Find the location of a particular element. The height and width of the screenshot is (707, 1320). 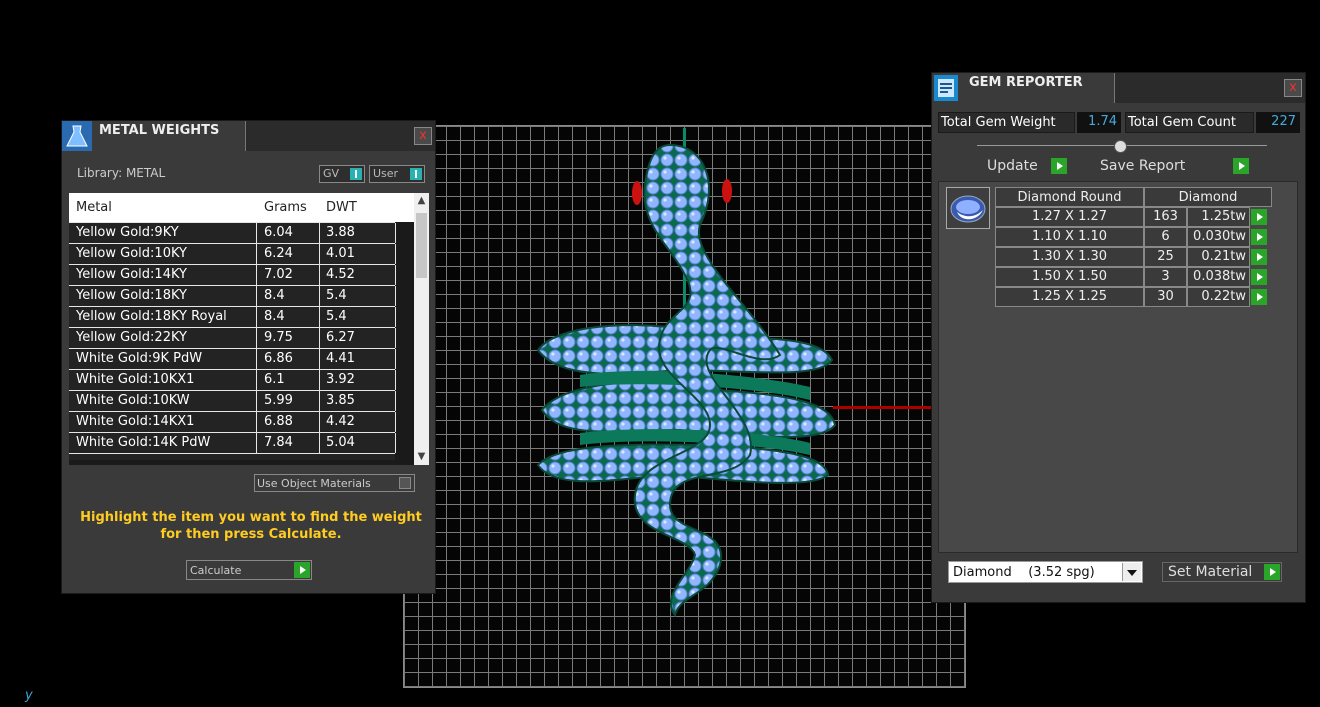

table-row: White Gold:10KX1 6.1 3.92 is located at coordinates (232, 379).